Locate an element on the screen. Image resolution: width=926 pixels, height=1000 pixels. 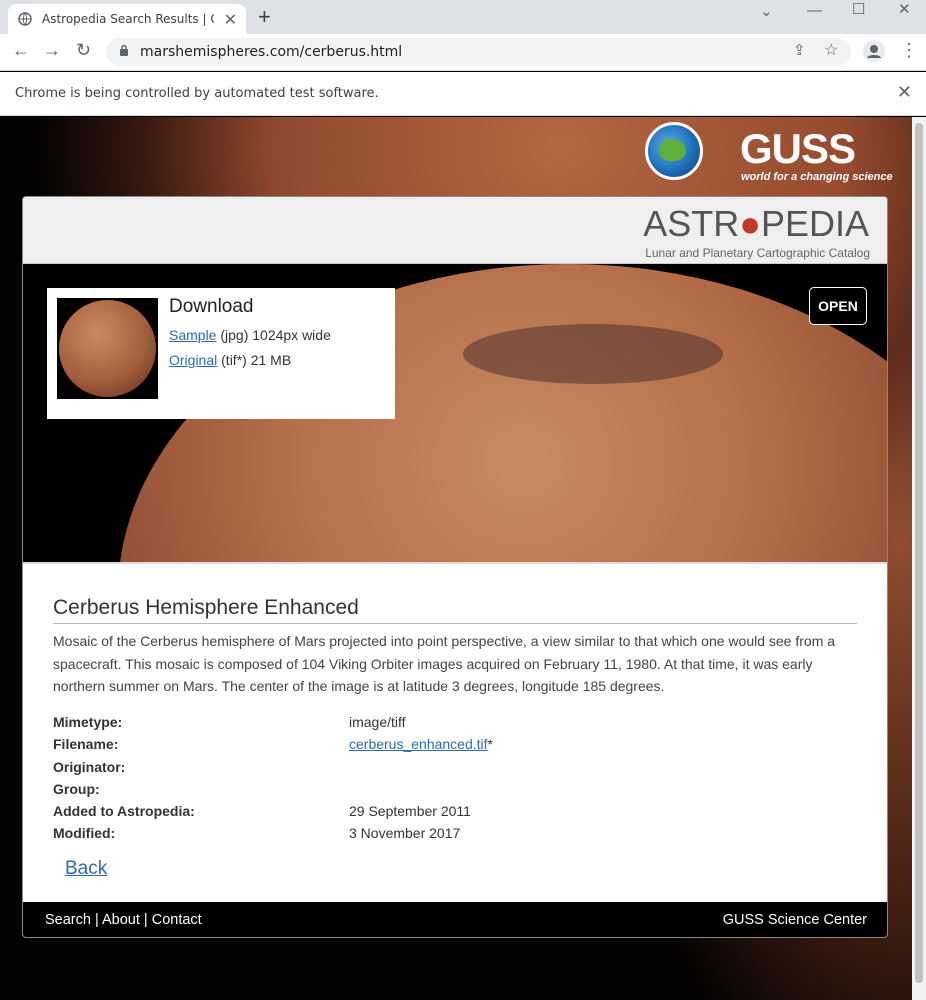
meta-row-group: Group: is located at coordinates (76, 789).